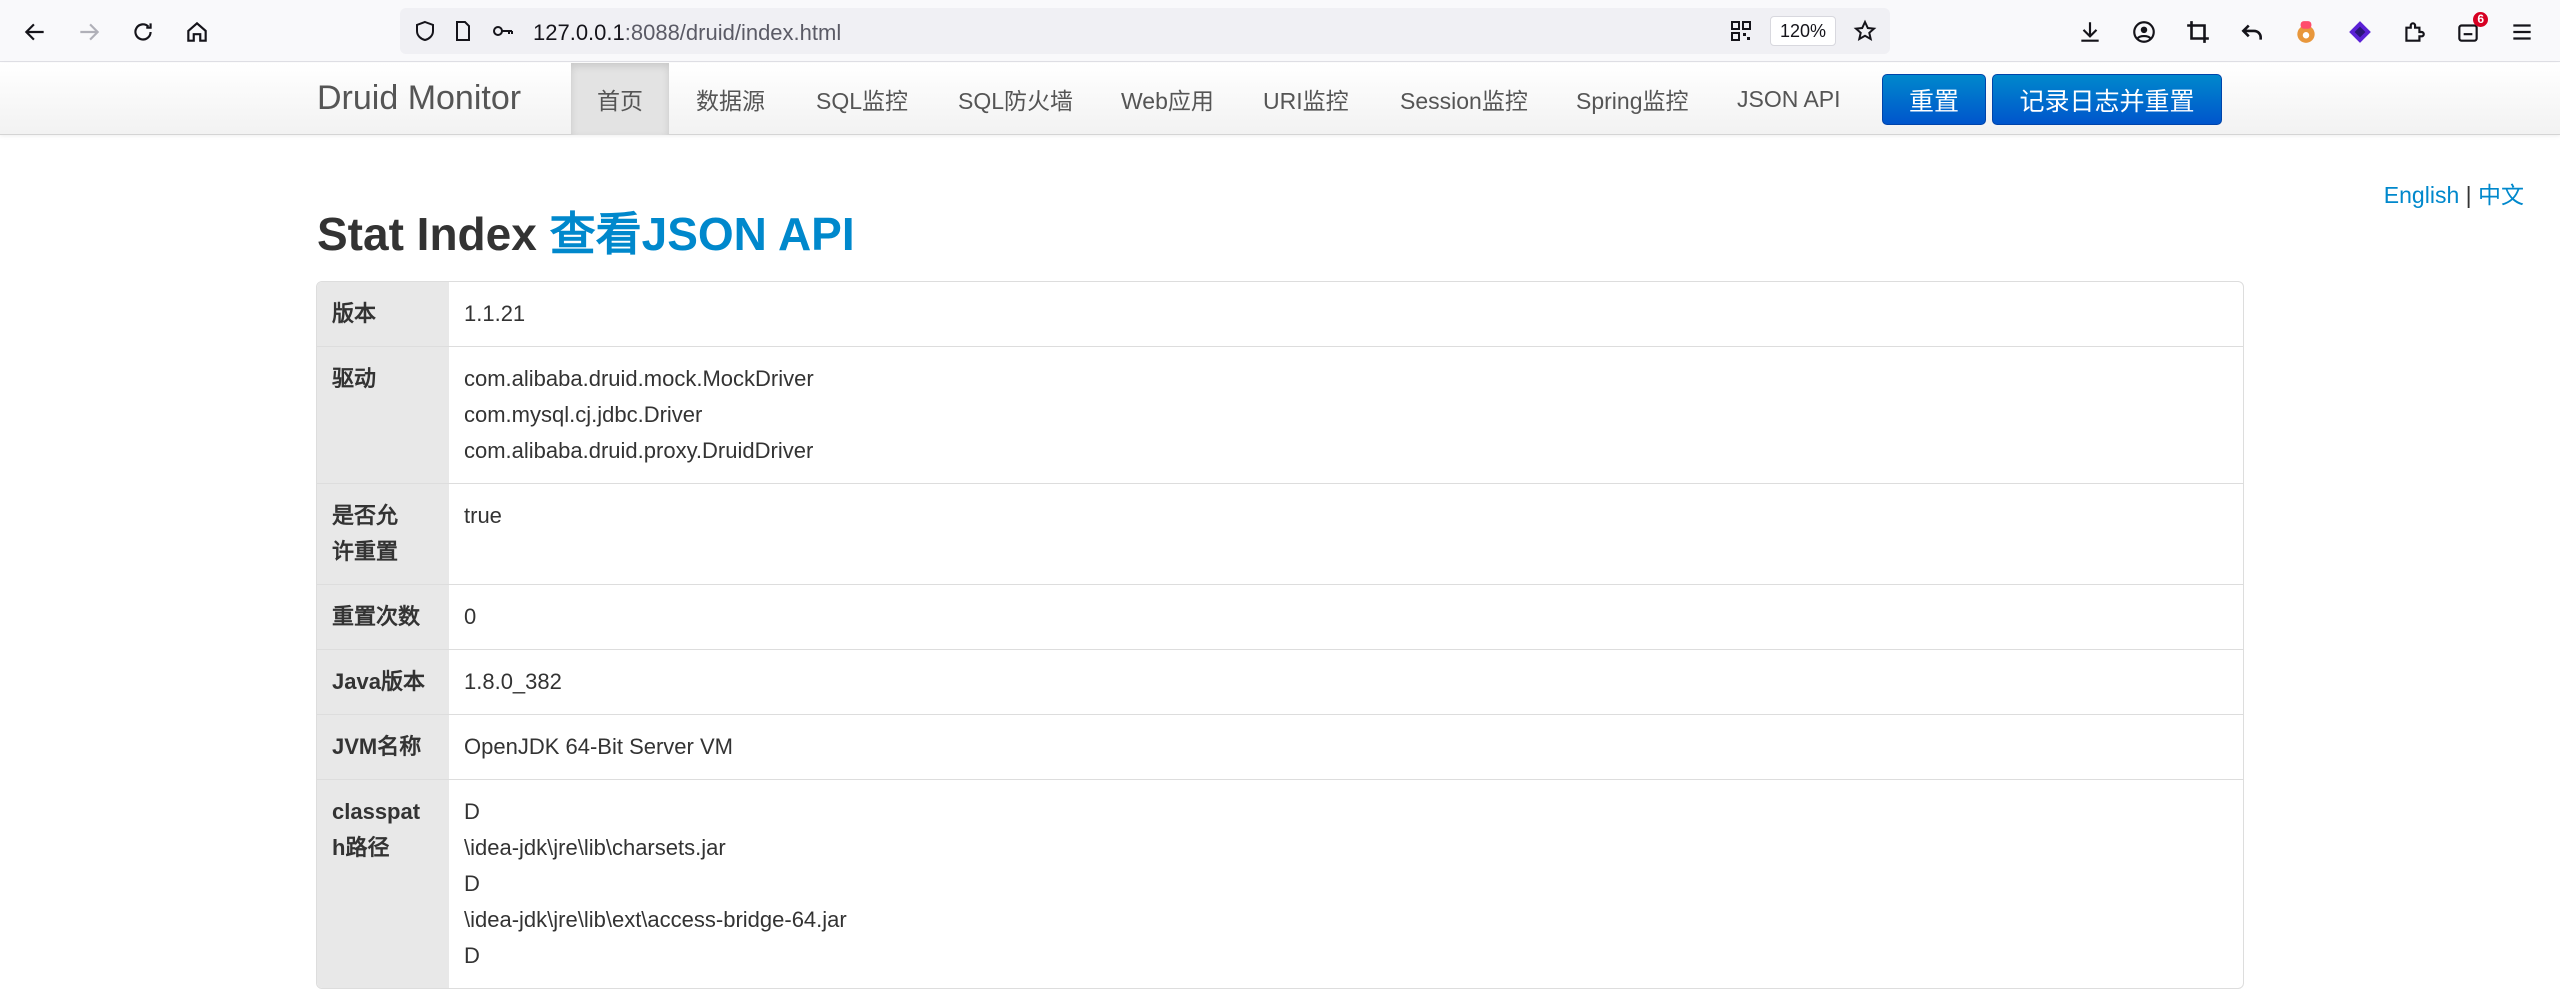 Image resolution: width=2560 pixels, height=989 pixels. I want to click on nav-item-home: 首页, so click(620, 99).